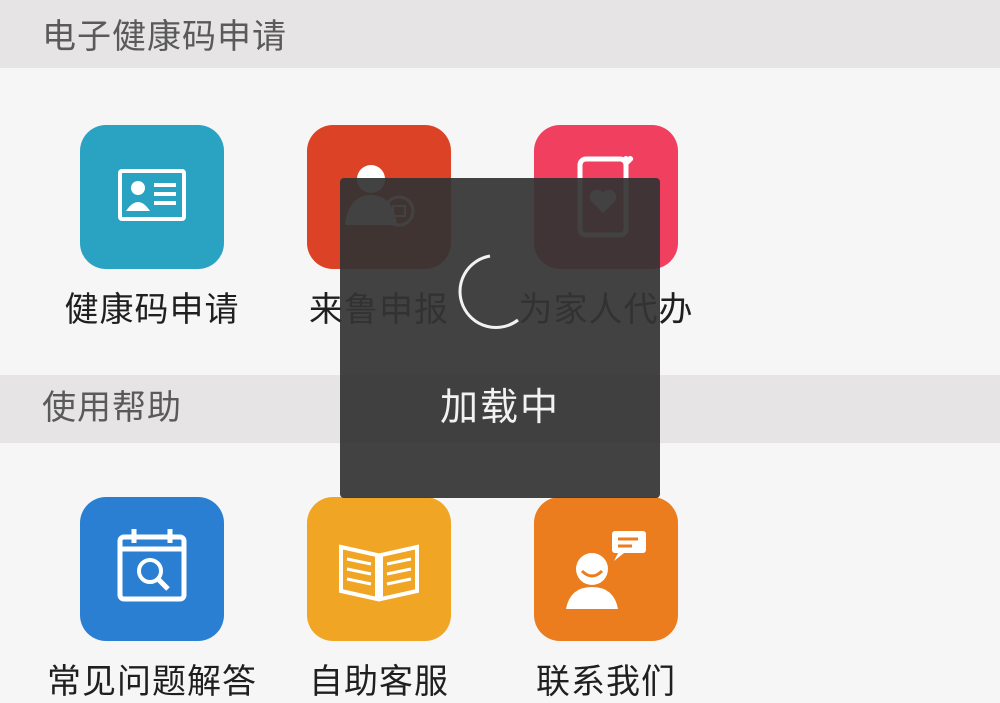 The width and height of the screenshot is (1000, 703). I want to click on self-service-button, so click(379, 569).